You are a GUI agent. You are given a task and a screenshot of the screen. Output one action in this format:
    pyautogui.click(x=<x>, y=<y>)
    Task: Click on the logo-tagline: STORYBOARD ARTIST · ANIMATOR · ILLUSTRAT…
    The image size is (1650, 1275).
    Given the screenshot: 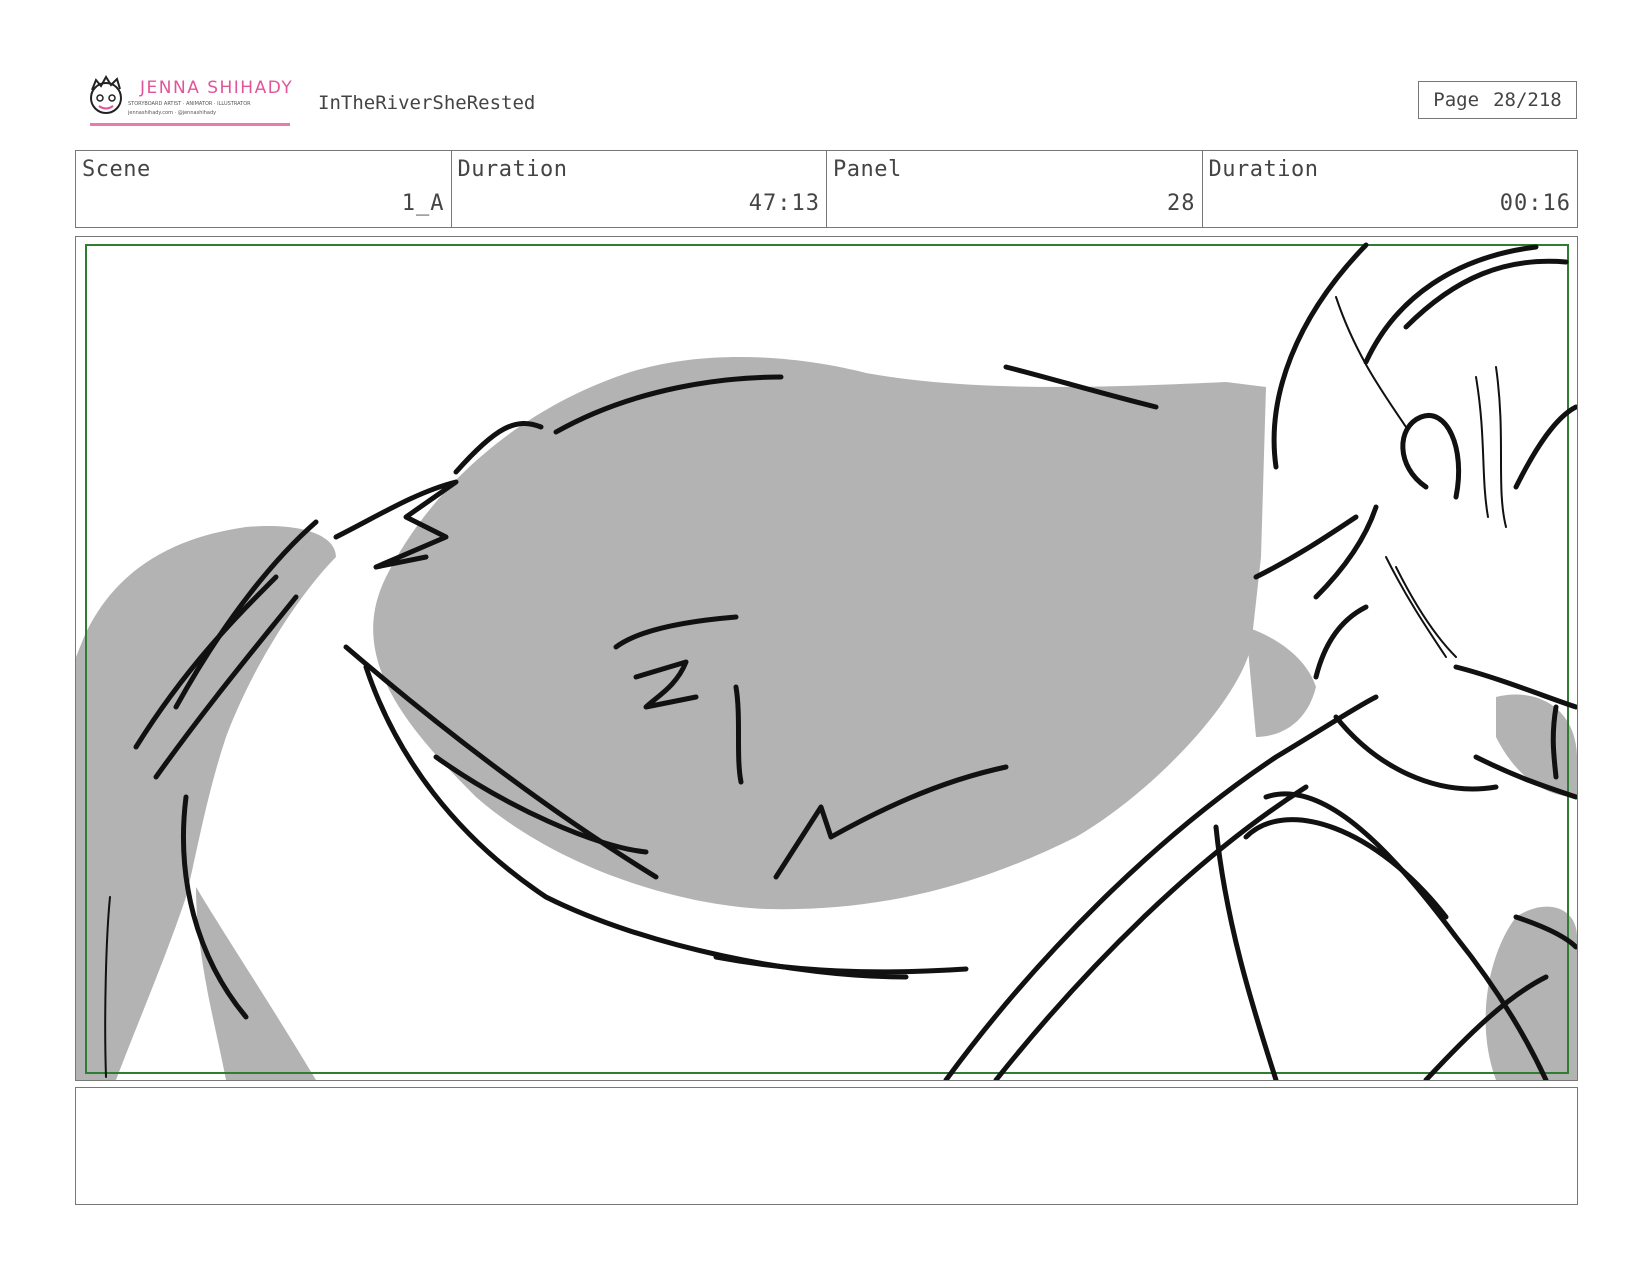 What is the action you would take?
    pyautogui.click(x=189, y=104)
    